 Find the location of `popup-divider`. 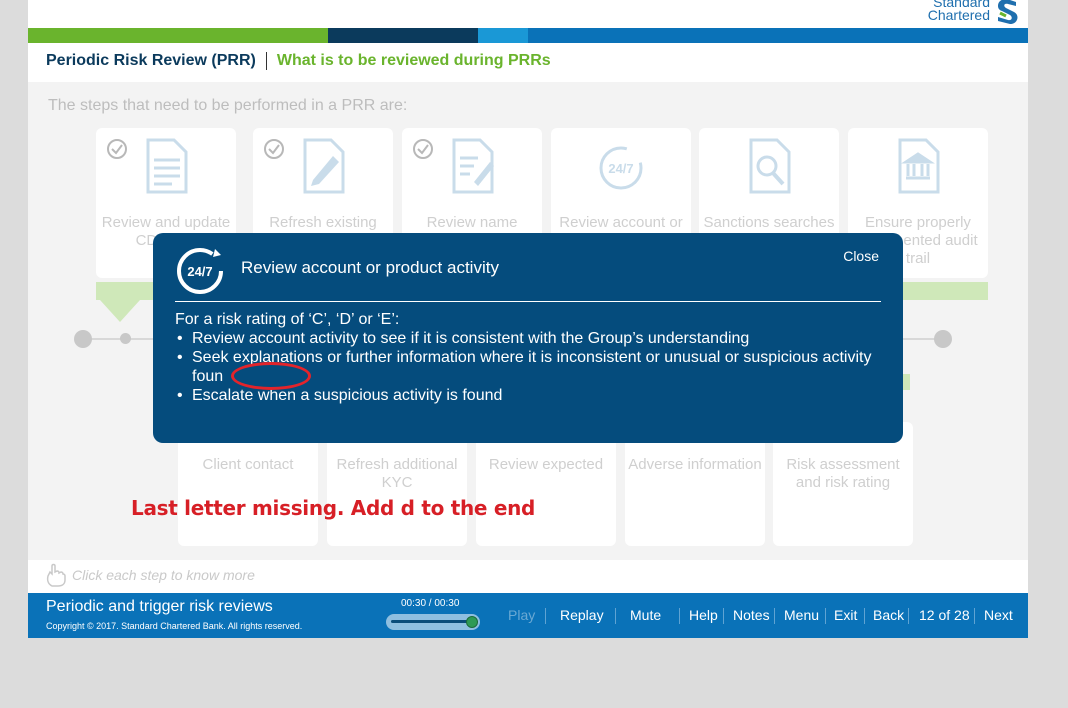

popup-divider is located at coordinates (528, 301).